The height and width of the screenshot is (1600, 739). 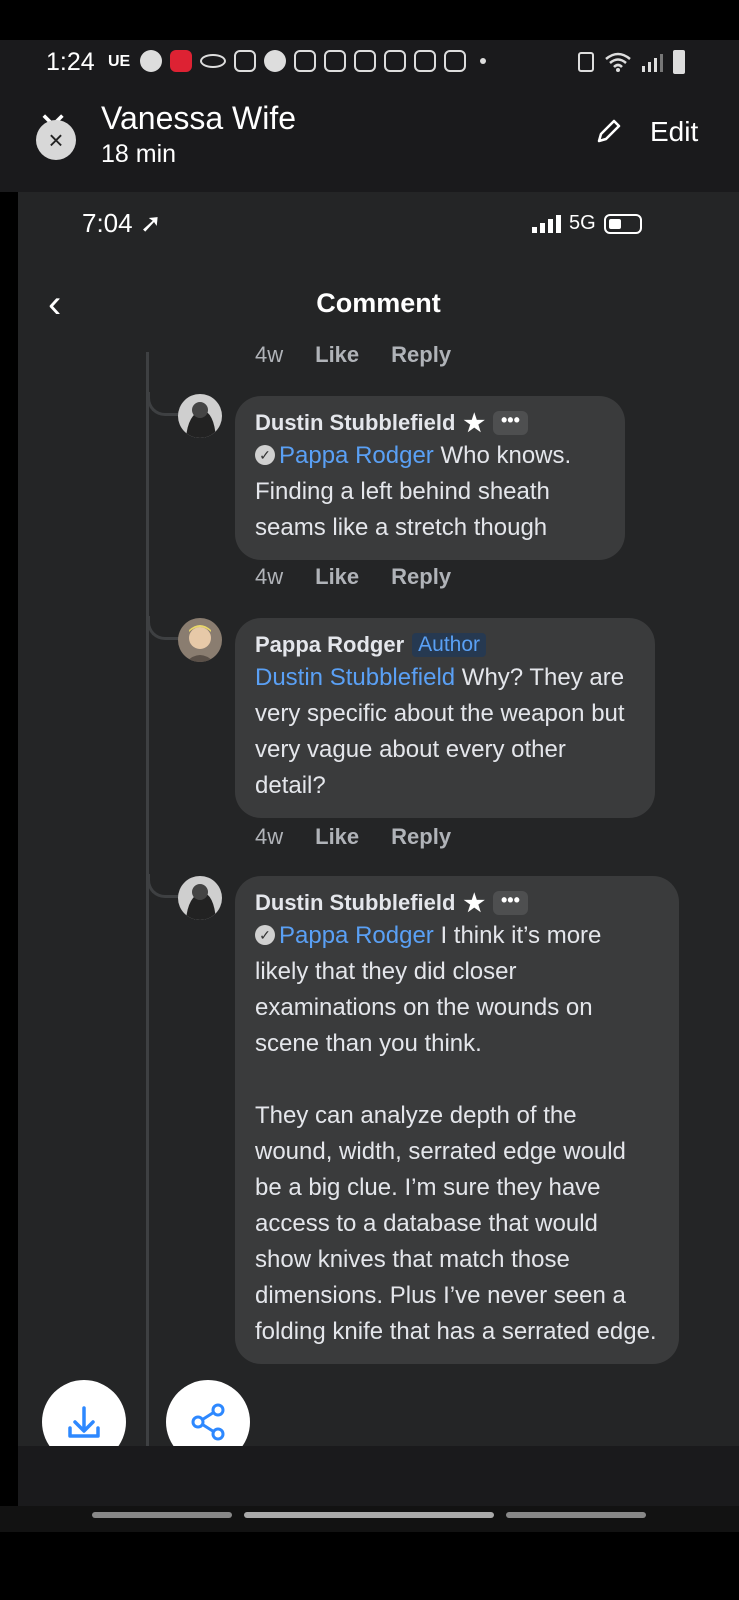 I want to click on inner-system-icons: 5G, so click(x=587, y=223).